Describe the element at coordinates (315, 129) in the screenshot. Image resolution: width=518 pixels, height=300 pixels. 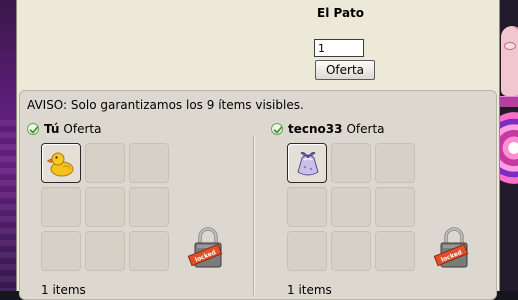
I see `partner-name: tecno33` at that location.